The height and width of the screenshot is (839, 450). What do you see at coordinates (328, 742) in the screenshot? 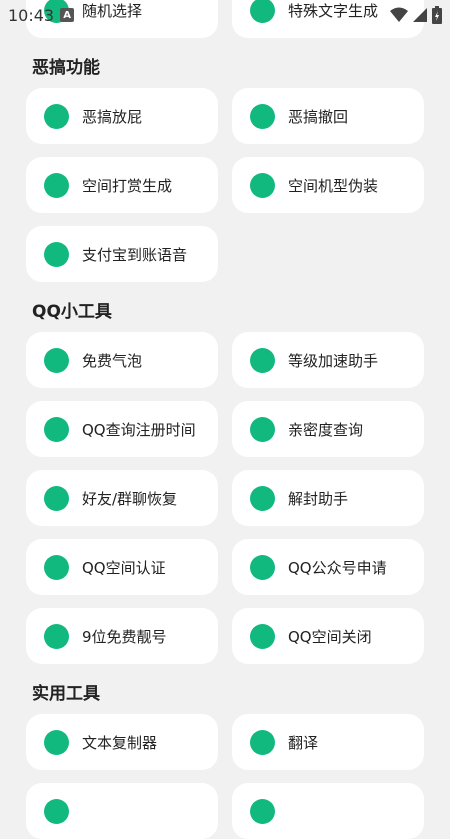
I see `tool-card: 翻译` at bounding box center [328, 742].